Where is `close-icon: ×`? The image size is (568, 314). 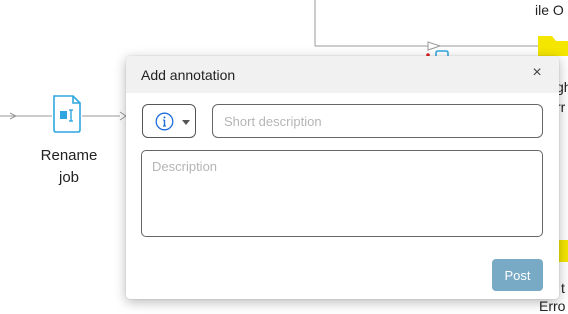 close-icon: × is located at coordinates (537, 73).